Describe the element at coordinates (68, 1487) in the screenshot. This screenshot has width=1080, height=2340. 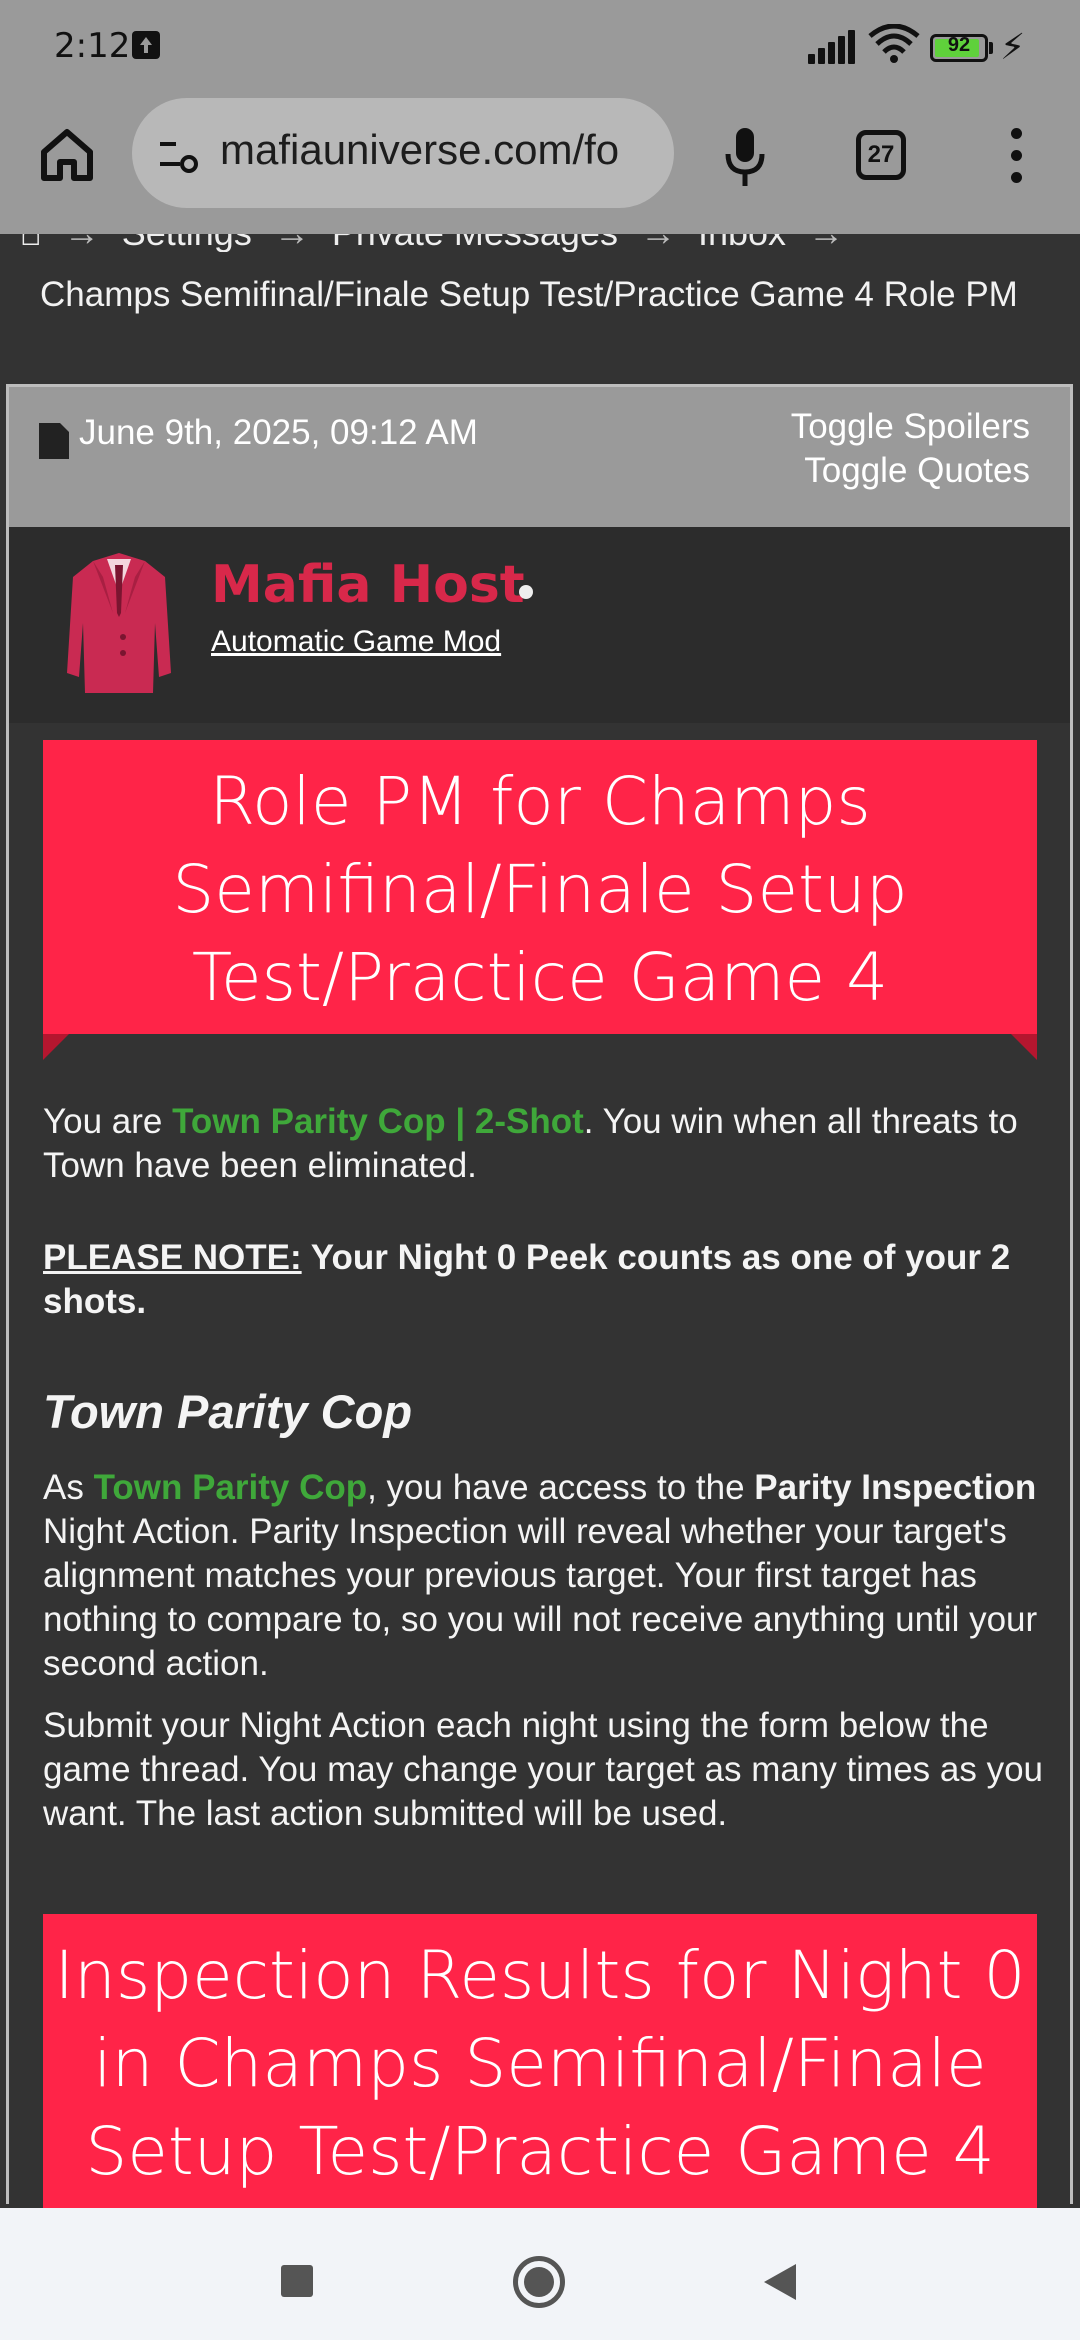
I see `desc-as: As` at that location.